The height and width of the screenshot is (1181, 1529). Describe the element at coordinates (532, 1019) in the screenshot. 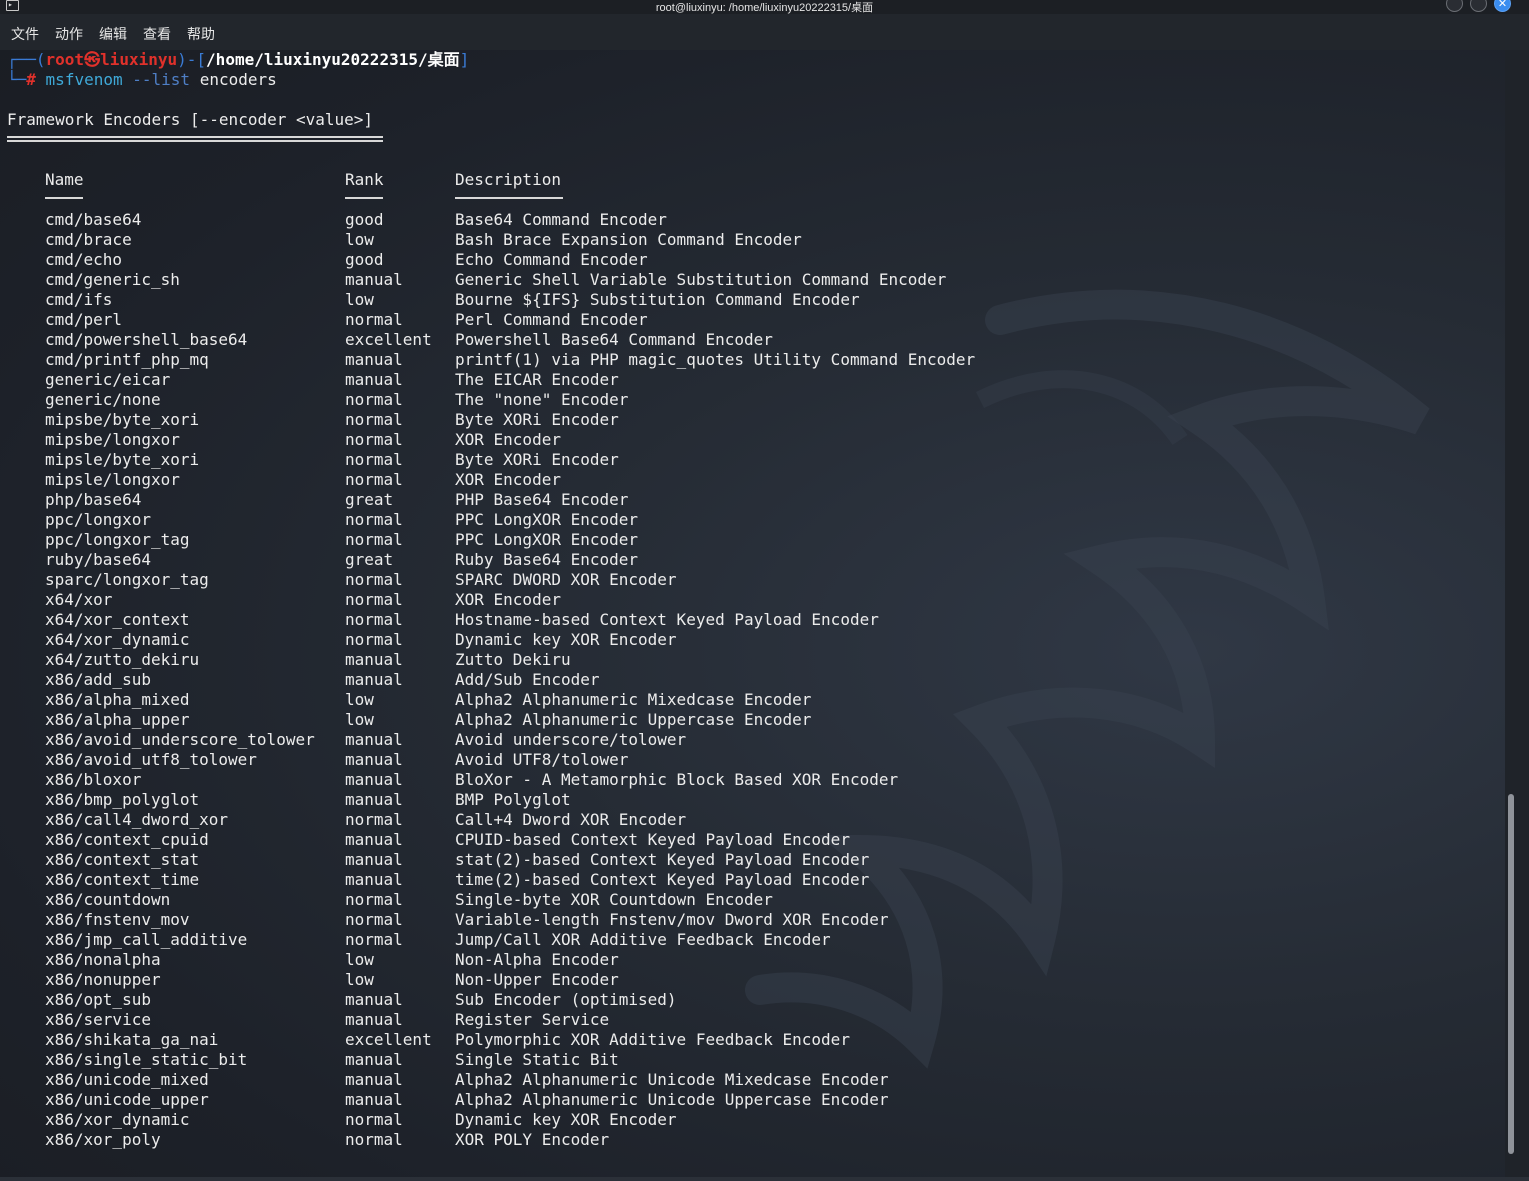

I see `encoder-description: Register Service` at that location.